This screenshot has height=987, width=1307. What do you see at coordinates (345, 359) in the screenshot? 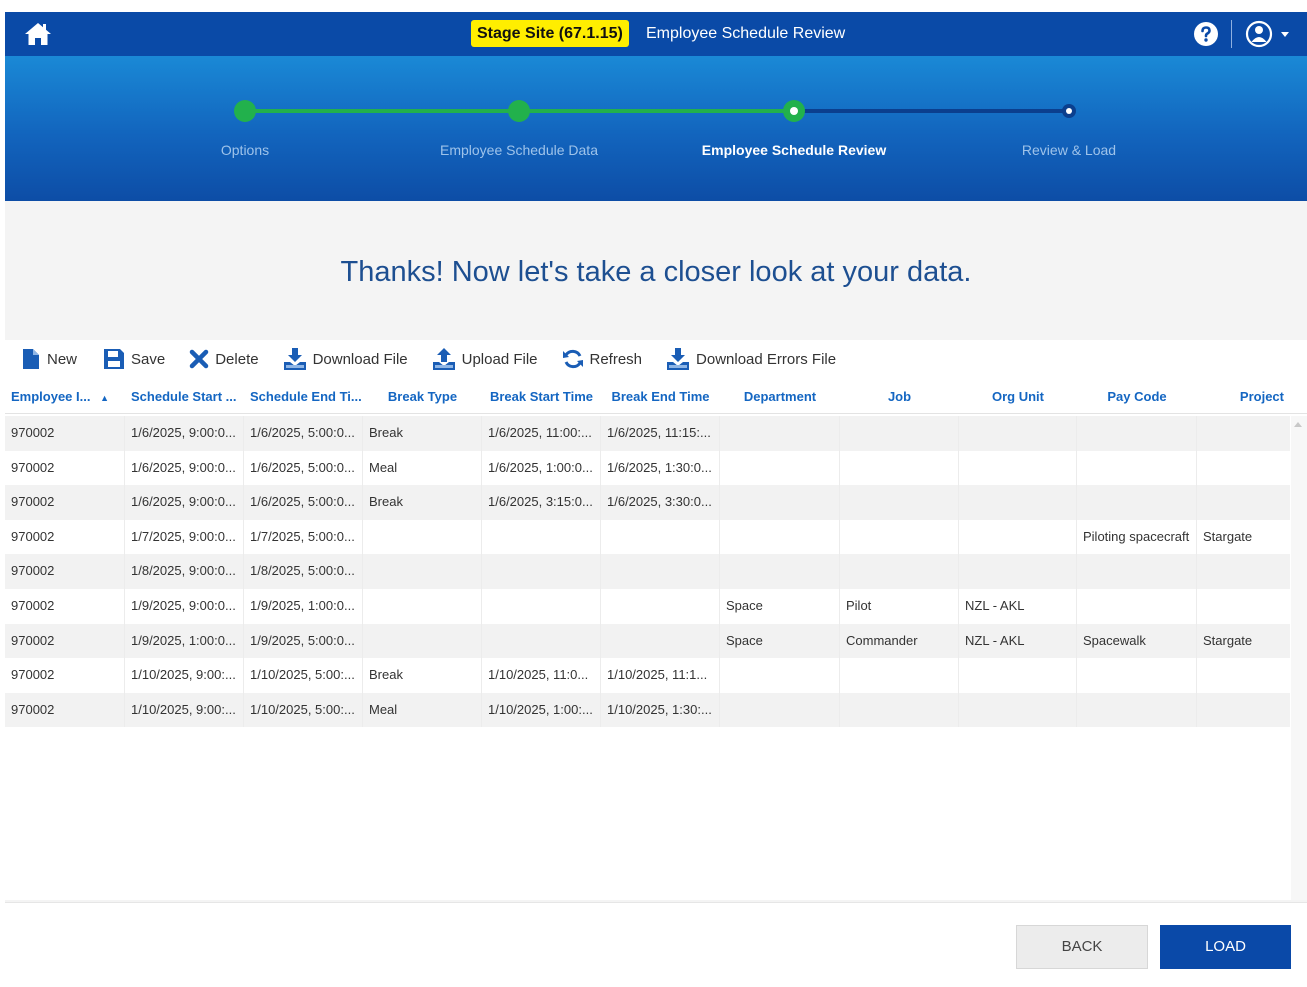
I see `download-file-button: Download File` at bounding box center [345, 359].